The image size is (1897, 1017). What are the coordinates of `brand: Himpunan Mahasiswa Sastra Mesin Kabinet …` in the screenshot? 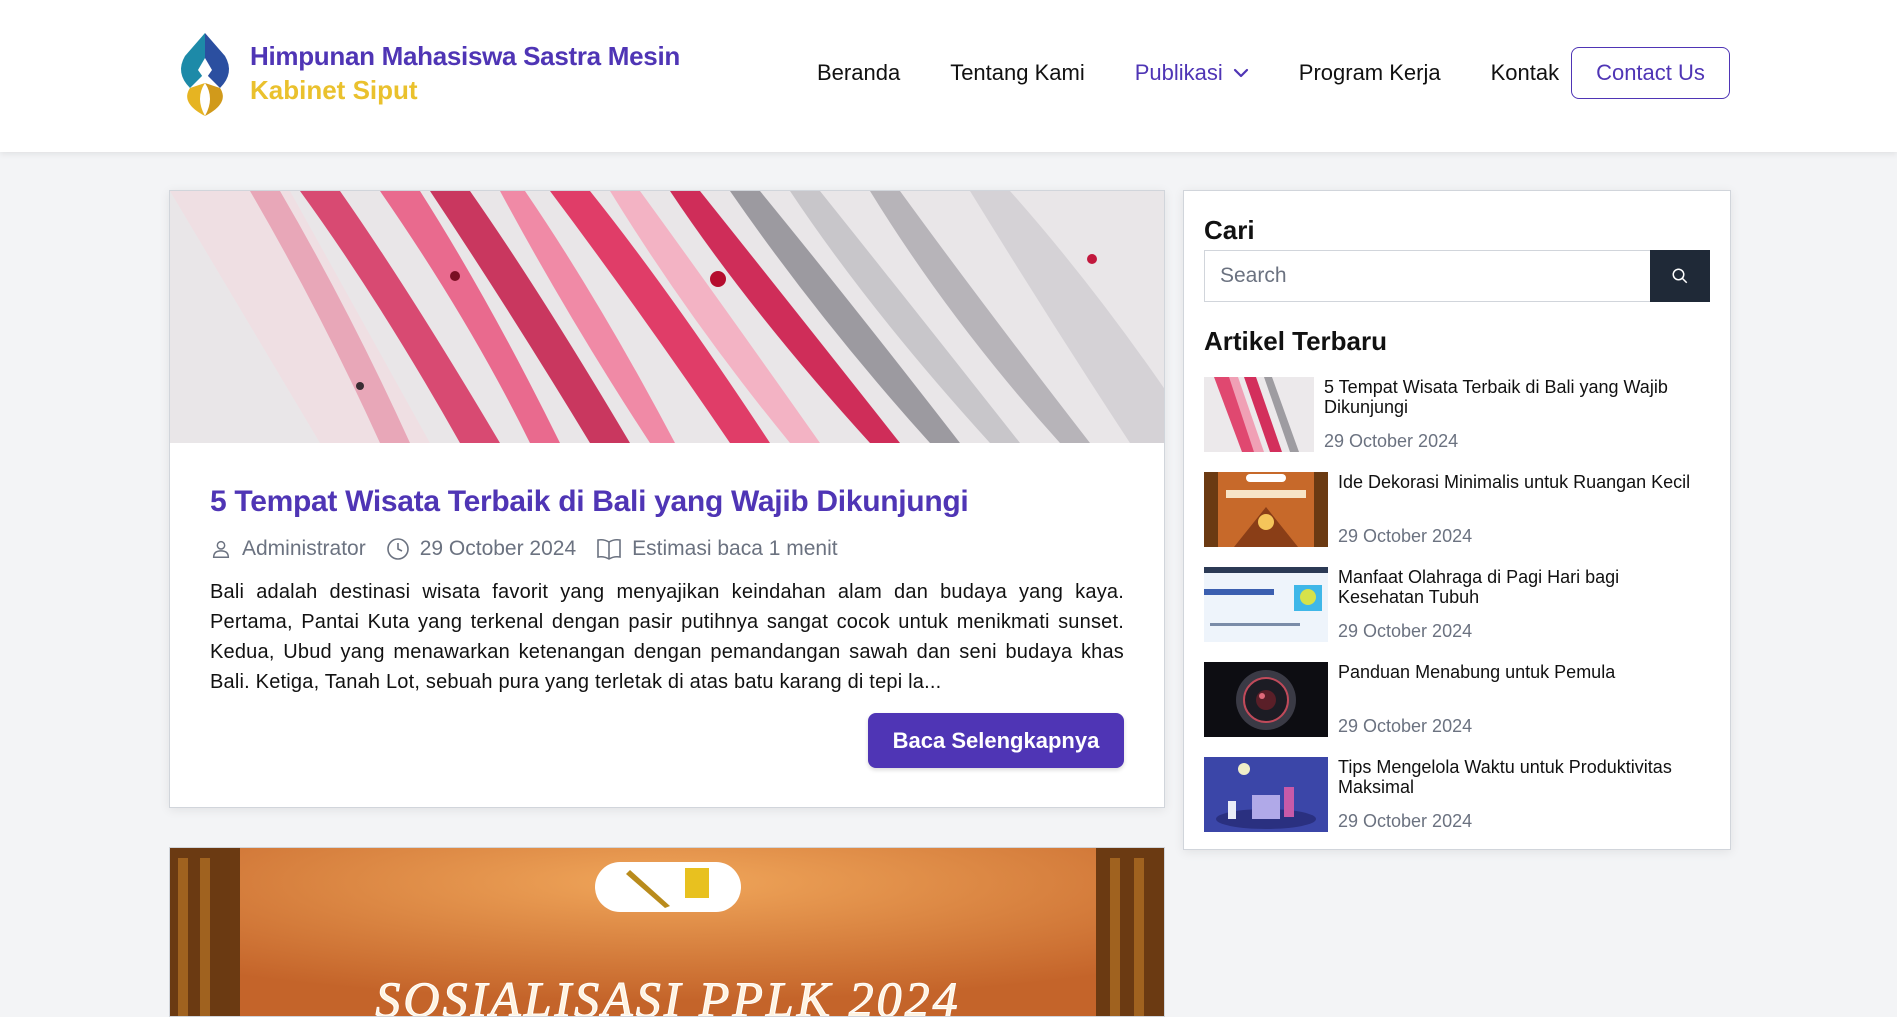 It's located at (425, 73).